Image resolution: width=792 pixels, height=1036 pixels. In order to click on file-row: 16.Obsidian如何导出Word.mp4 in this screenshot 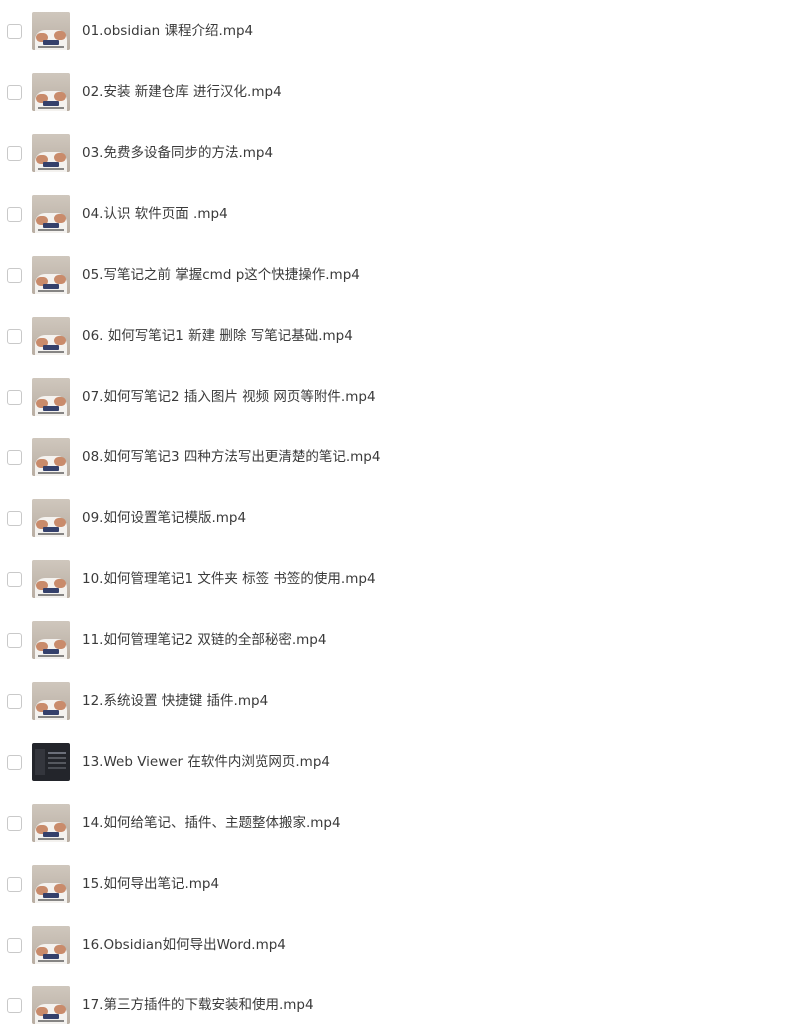, I will do `click(396, 945)`.